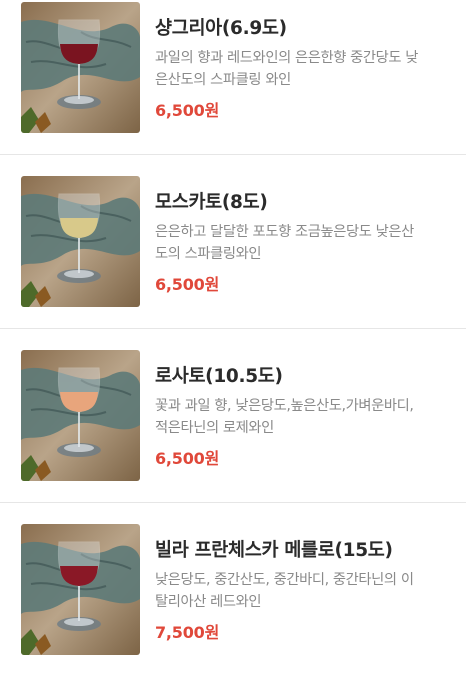 The height and width of the screenshot is (676, 466). Describe the element at coordinates (219, 376) in the screenshot. I see `item-name: 로사토(10.5도)` at that location.